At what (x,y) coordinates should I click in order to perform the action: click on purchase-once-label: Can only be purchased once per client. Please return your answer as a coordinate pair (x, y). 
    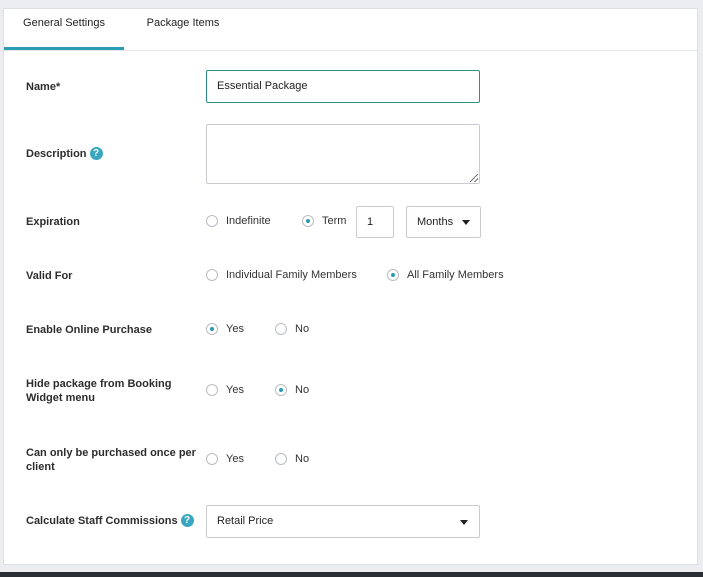
    Looking at the image, I should click on (111, 460).